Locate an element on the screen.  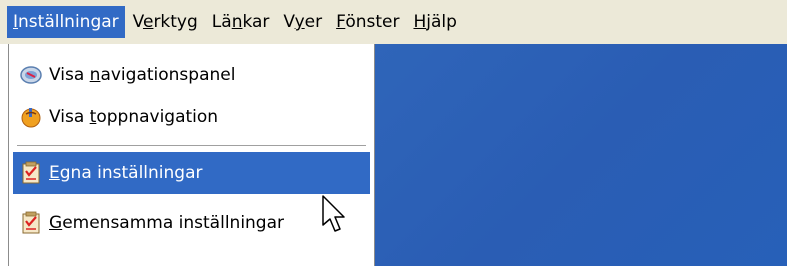
menu-item-visa-toppnavigation: Visa toppnavigation is located at coordinates (191, 117).